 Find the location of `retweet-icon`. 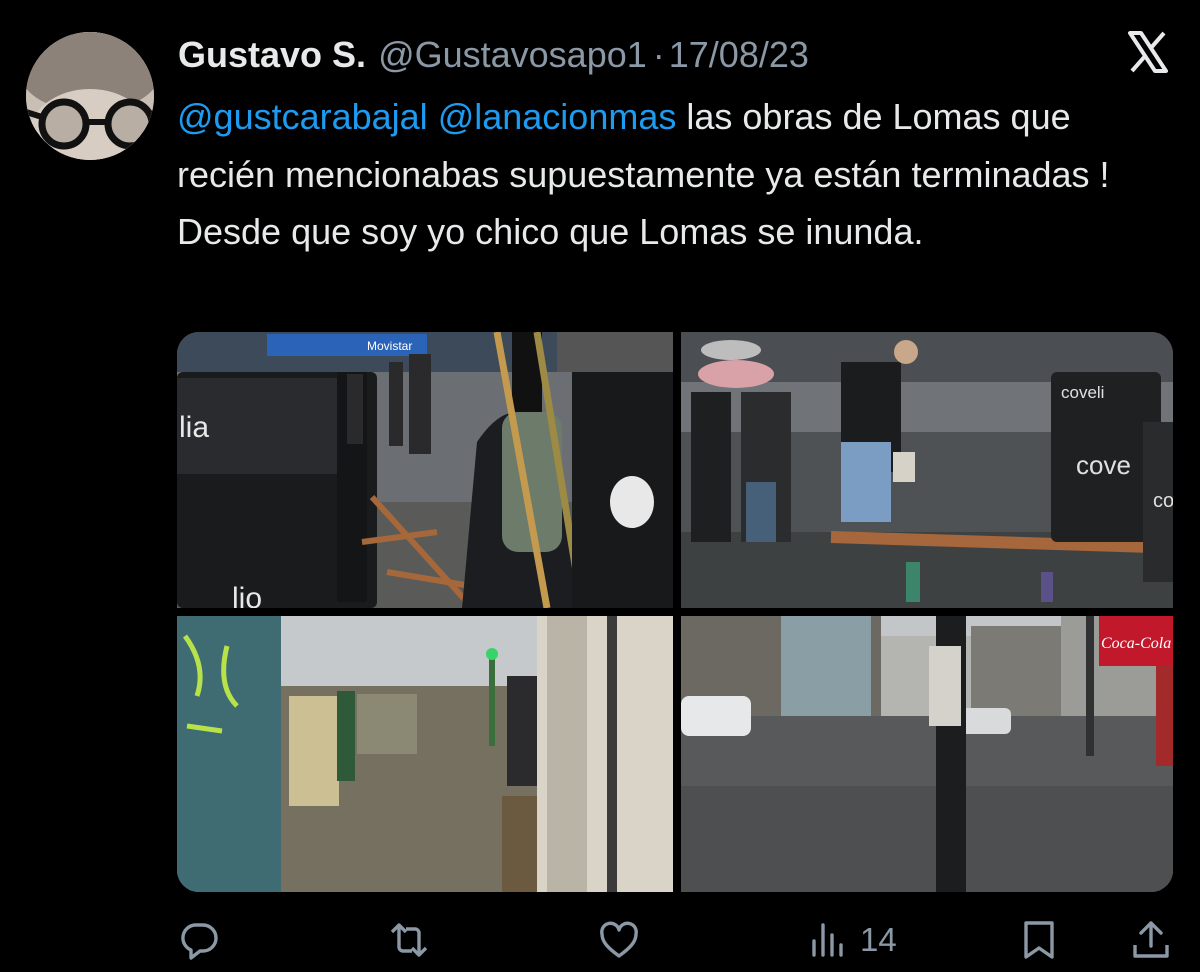

retweet-icon is located at coordinates (409, 940).